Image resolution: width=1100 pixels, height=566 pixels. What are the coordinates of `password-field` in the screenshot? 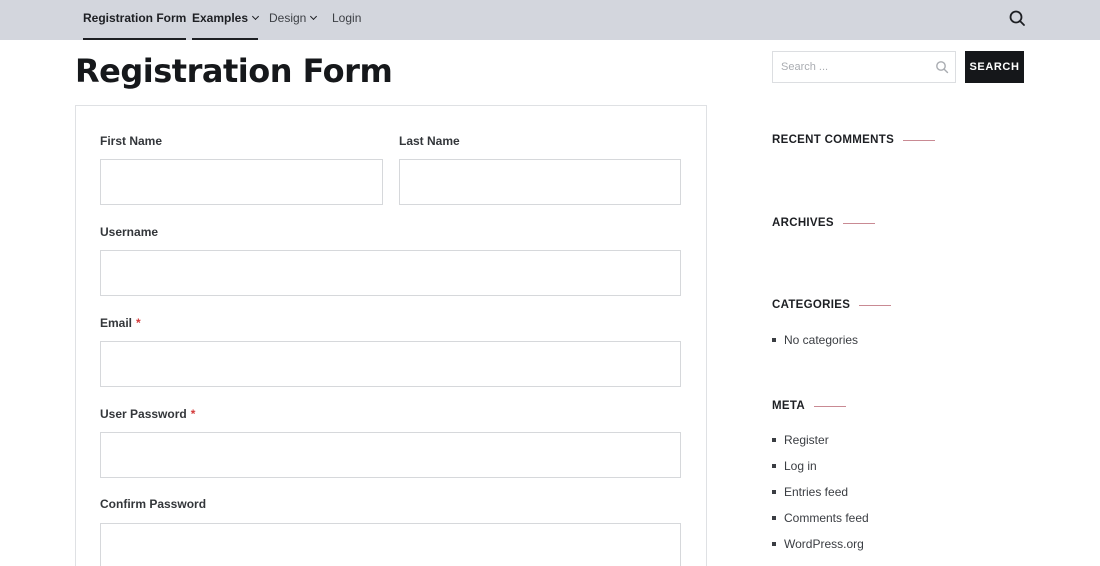 It's located at (390, 455).